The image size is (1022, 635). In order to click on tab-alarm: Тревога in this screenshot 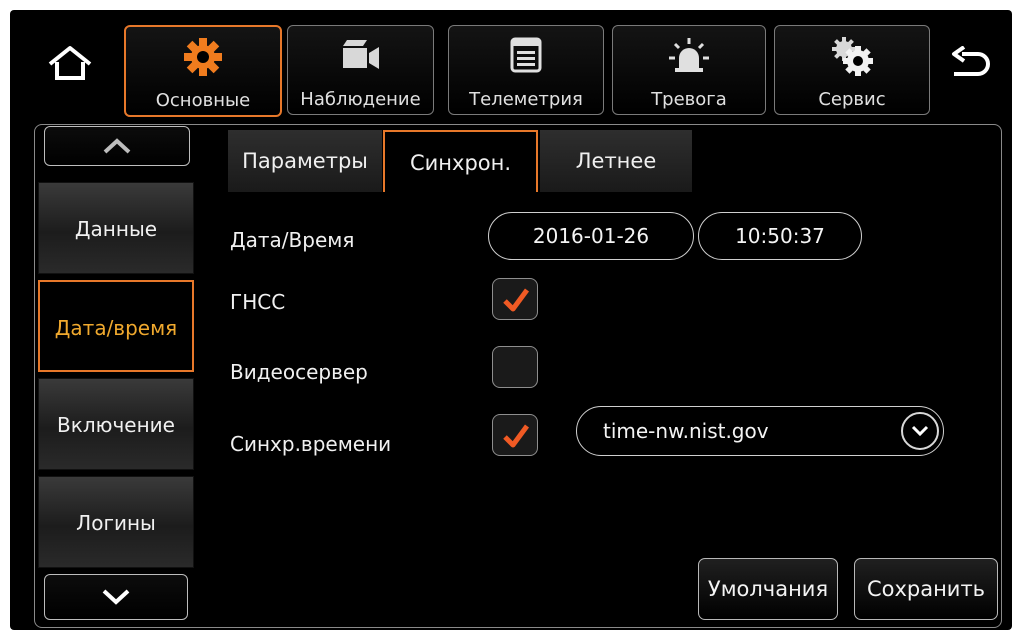, I will do `click(689, 70)`.